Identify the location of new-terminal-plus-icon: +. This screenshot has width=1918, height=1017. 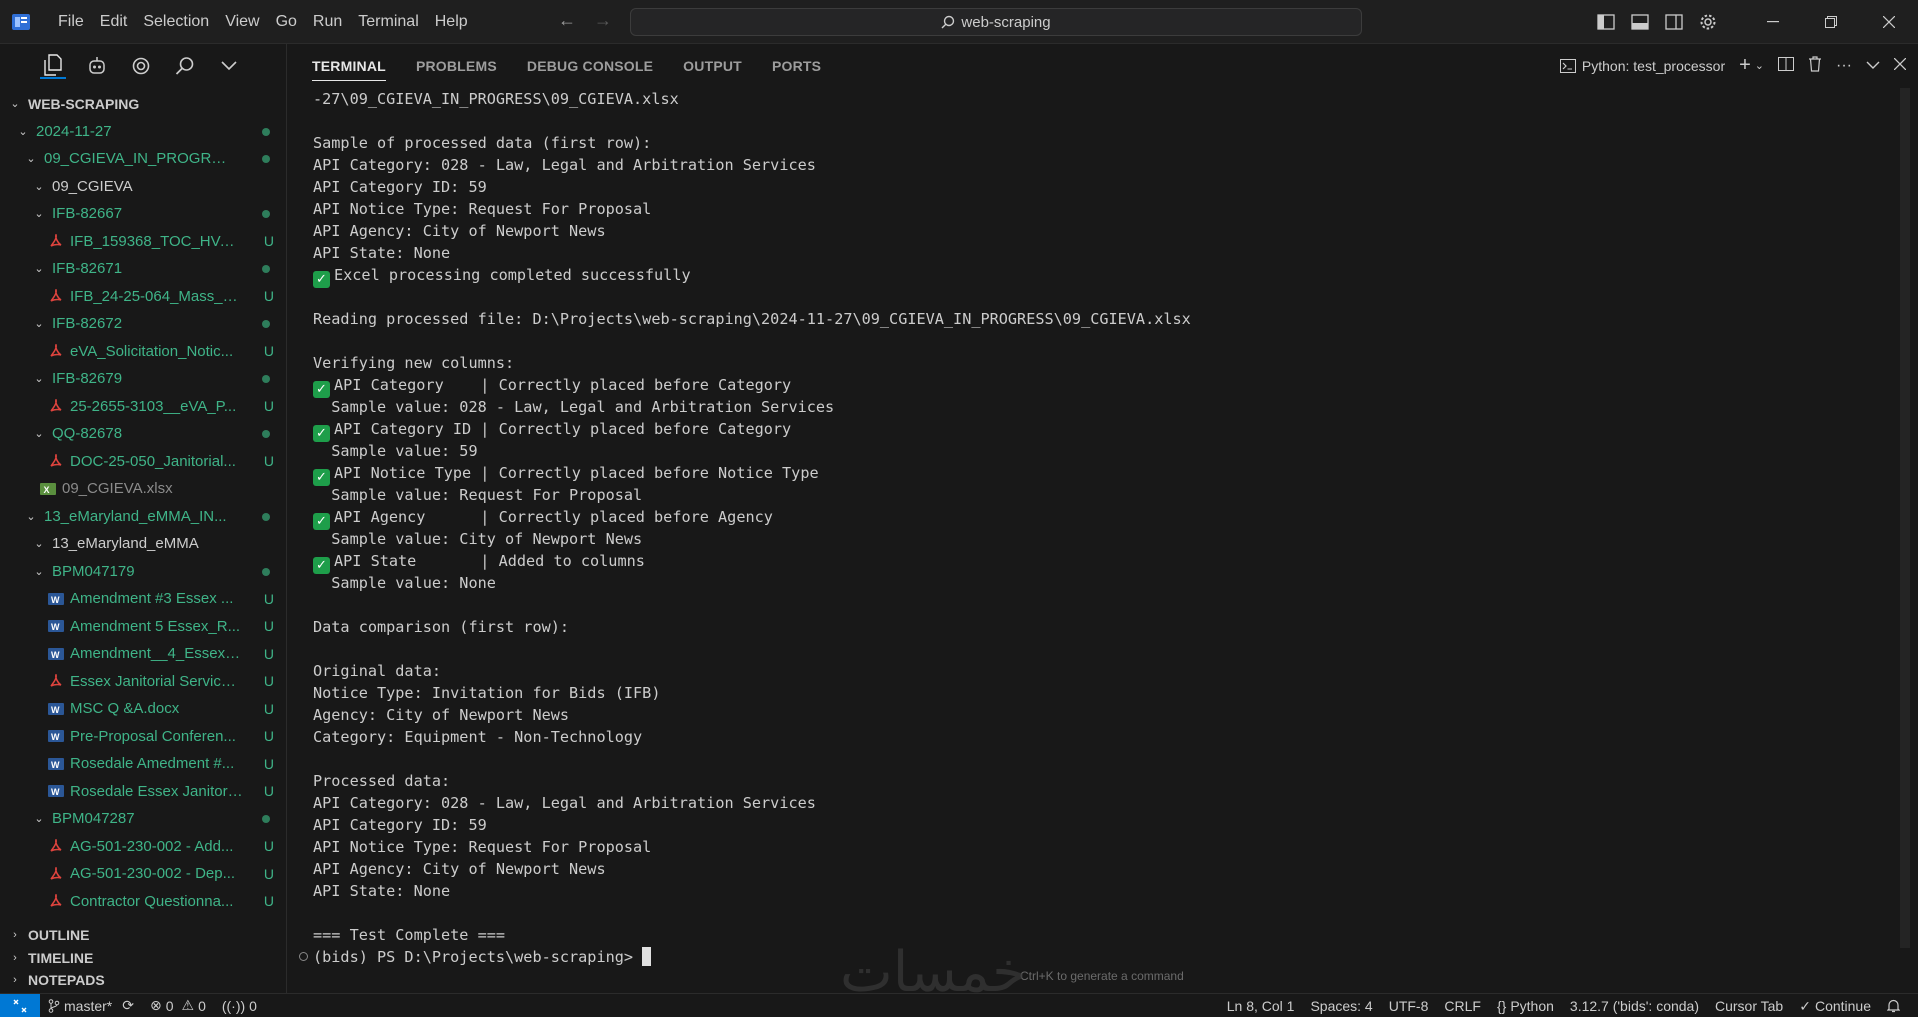
(1745, 65).